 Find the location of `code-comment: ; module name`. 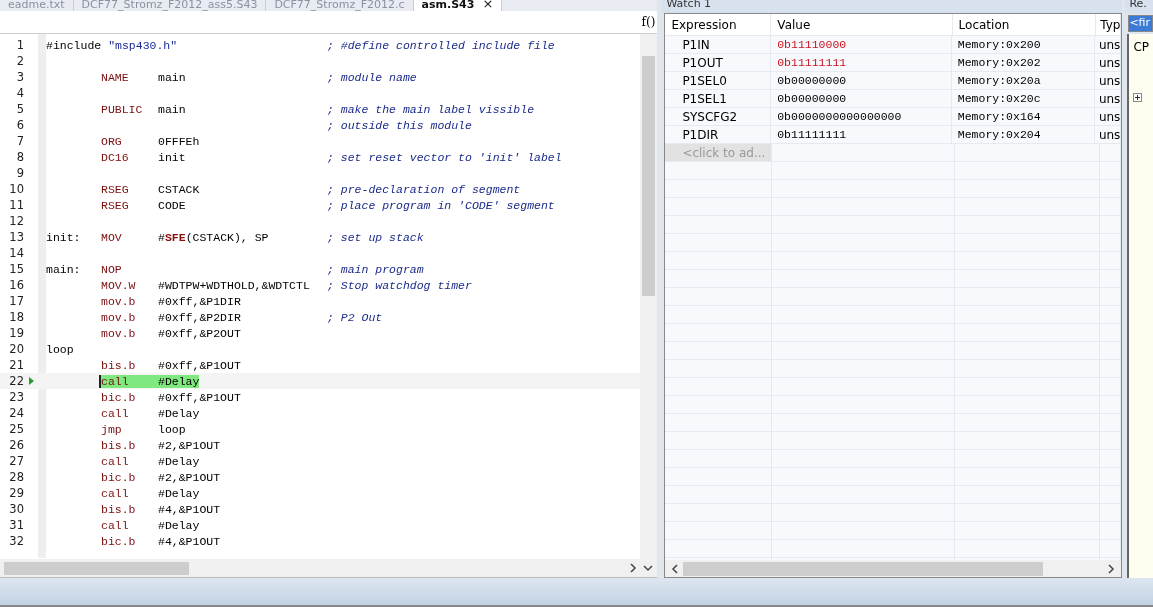

code-comment: ; module name is located at coordinates (372, 77).